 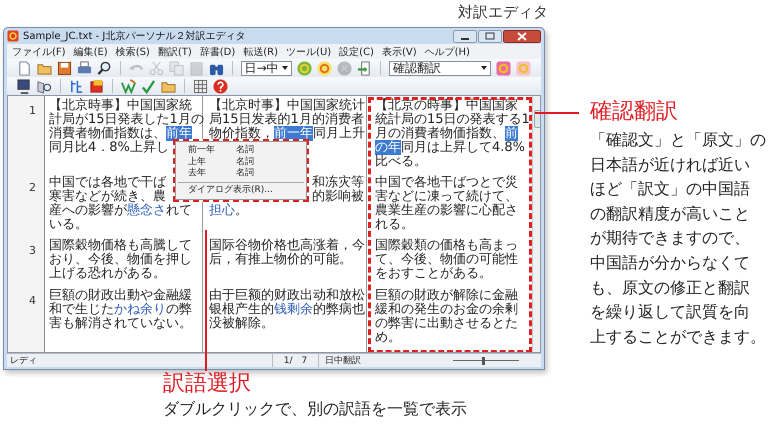 What do you see at coordinates (446, 260) in the screenshot?
I see `text-line: て、今後、物価の可能性` at bounding box center [446, 260].